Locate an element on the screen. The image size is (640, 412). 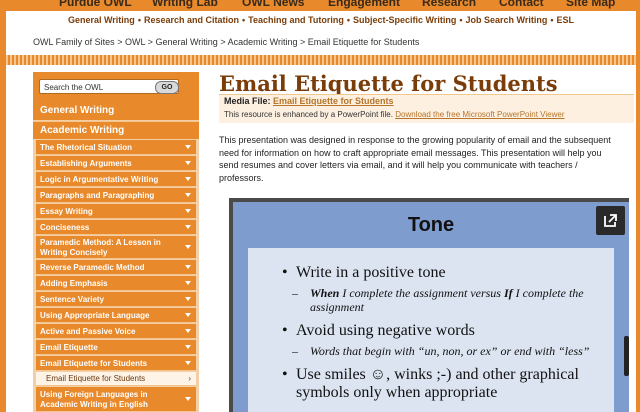
chevron-right-icon: › is located at coordinates (189, 378).